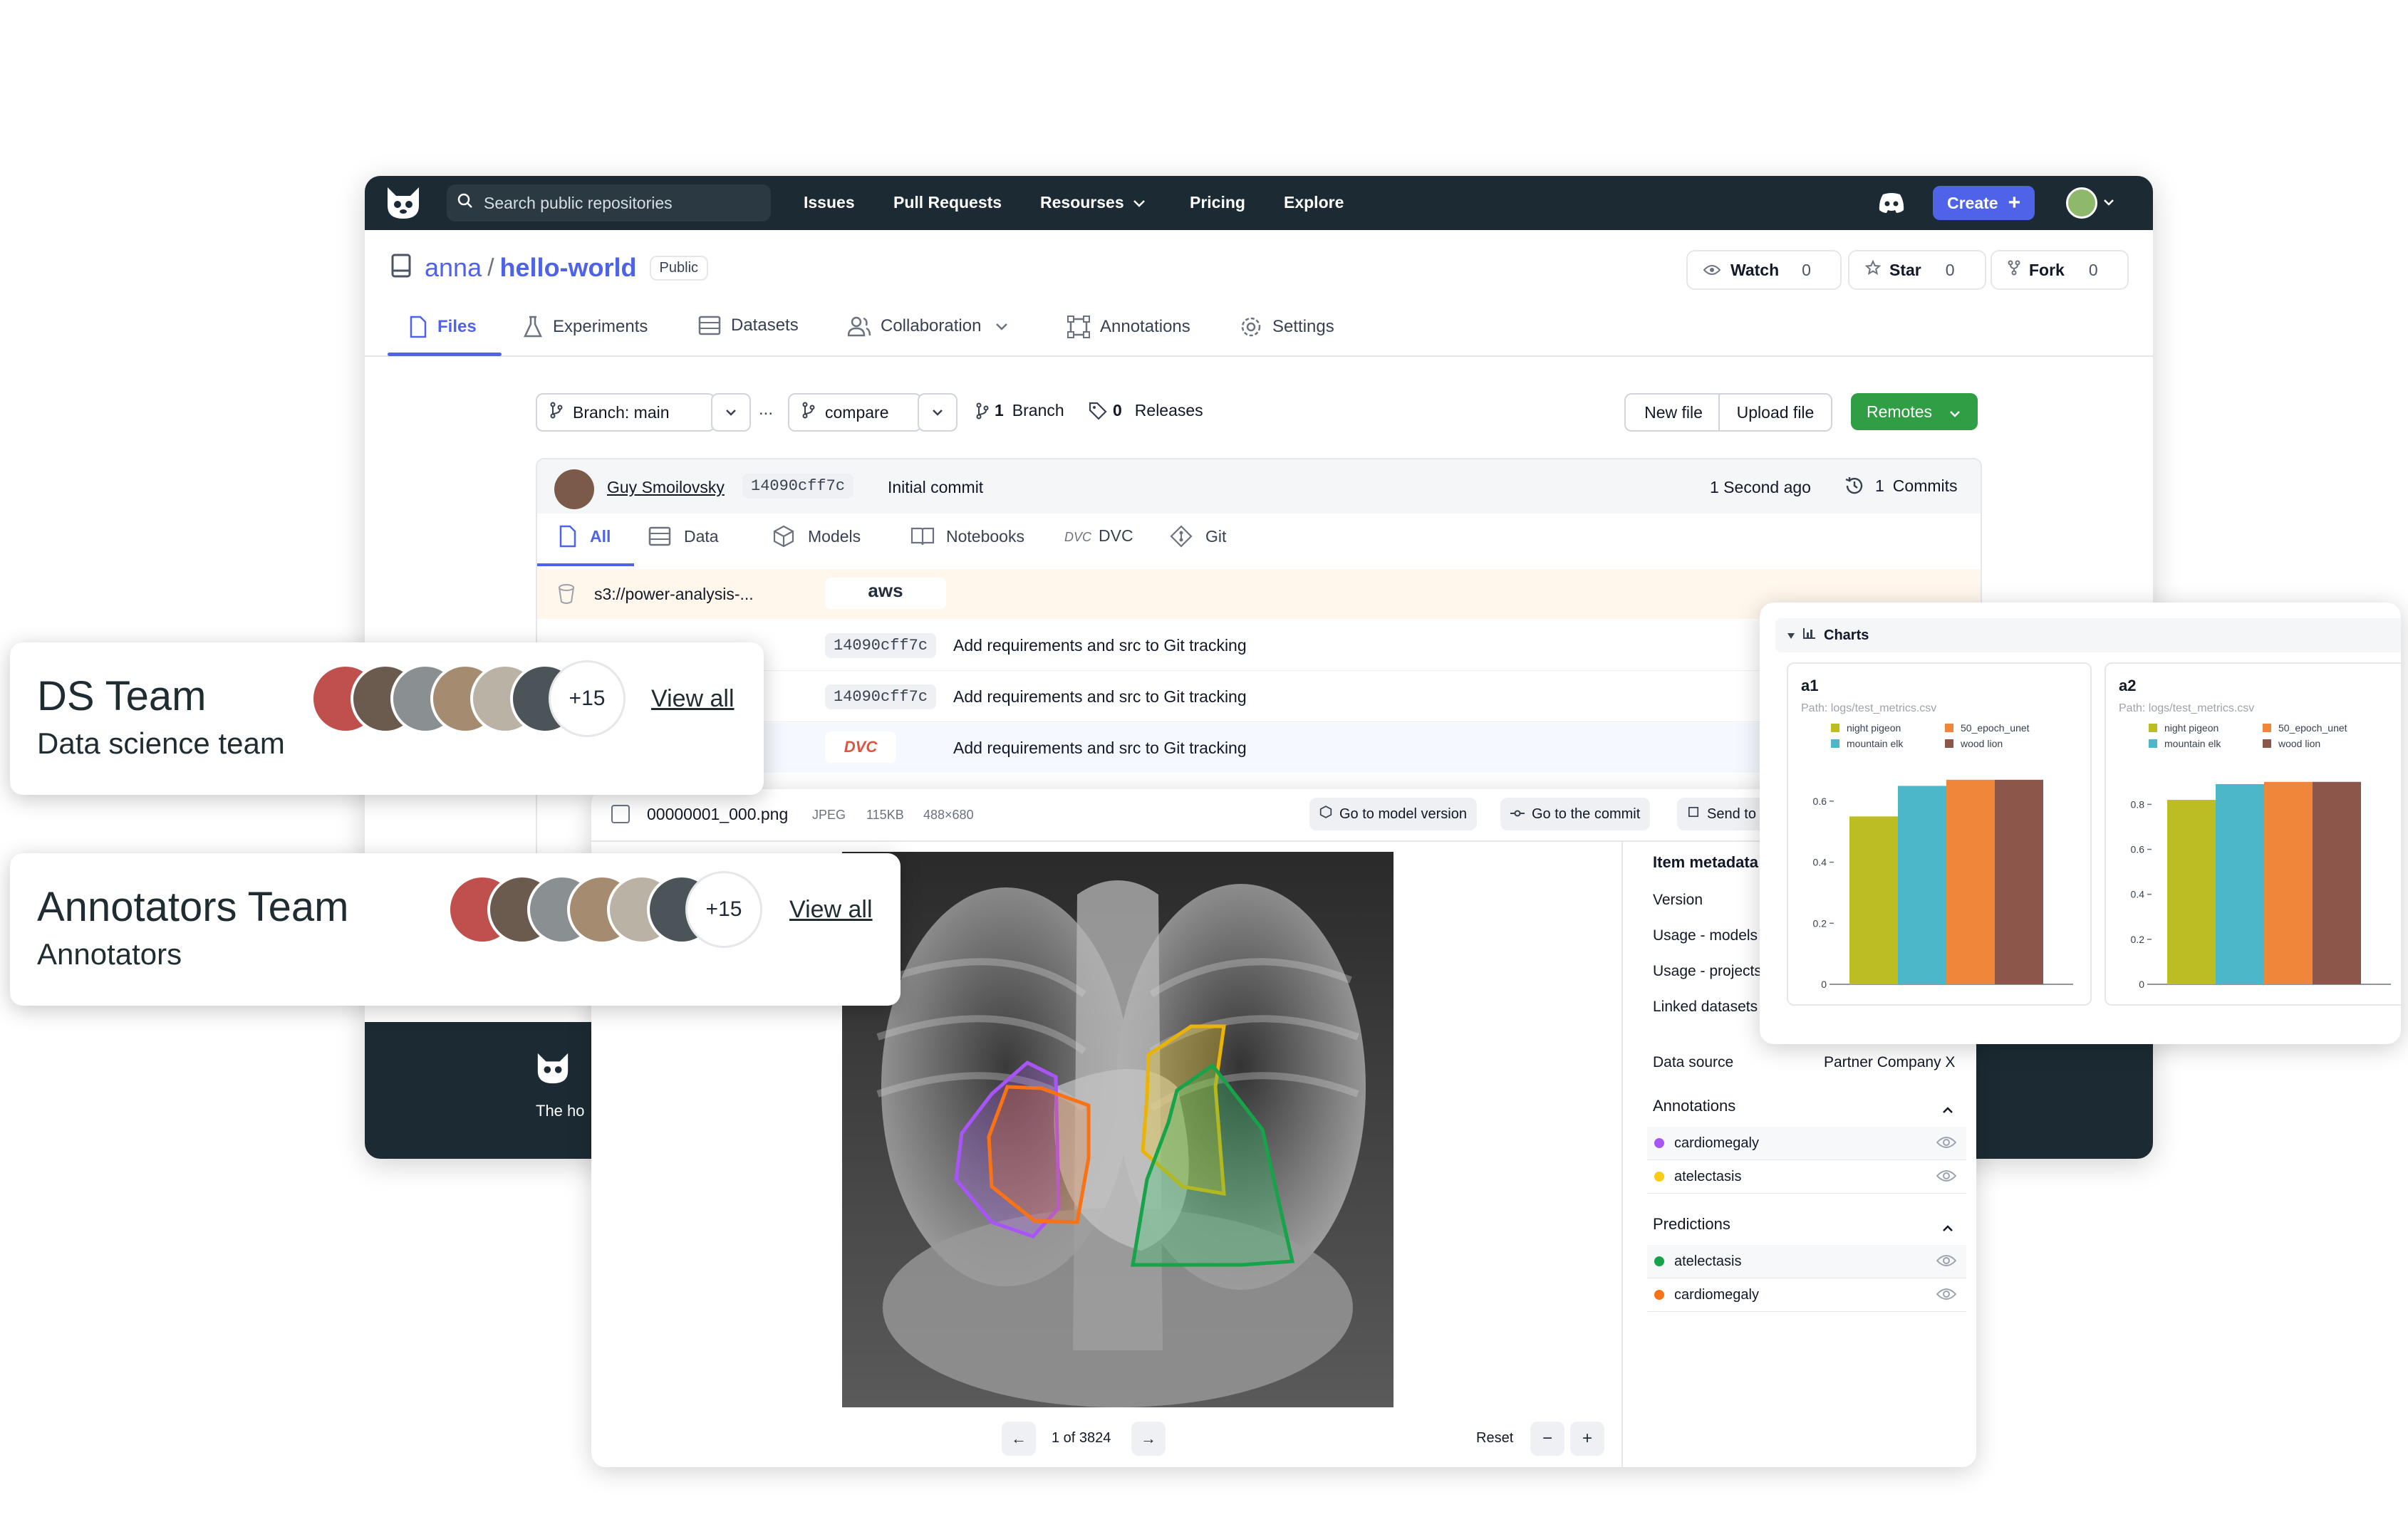 Image resolution: width=2408 pixels, height=1527 pixels. Describe the element at coordinates (403, 203) in the screenshot. I see `logo-icon` at that location.